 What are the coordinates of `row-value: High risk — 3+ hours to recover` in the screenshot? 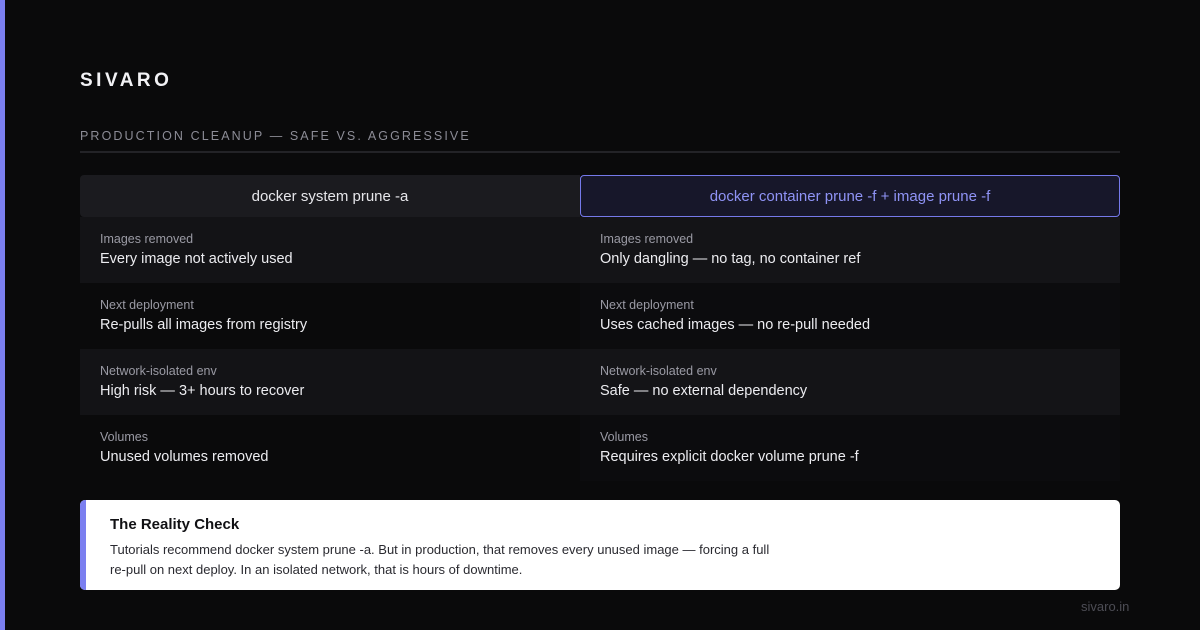 It's located at (202, 391).